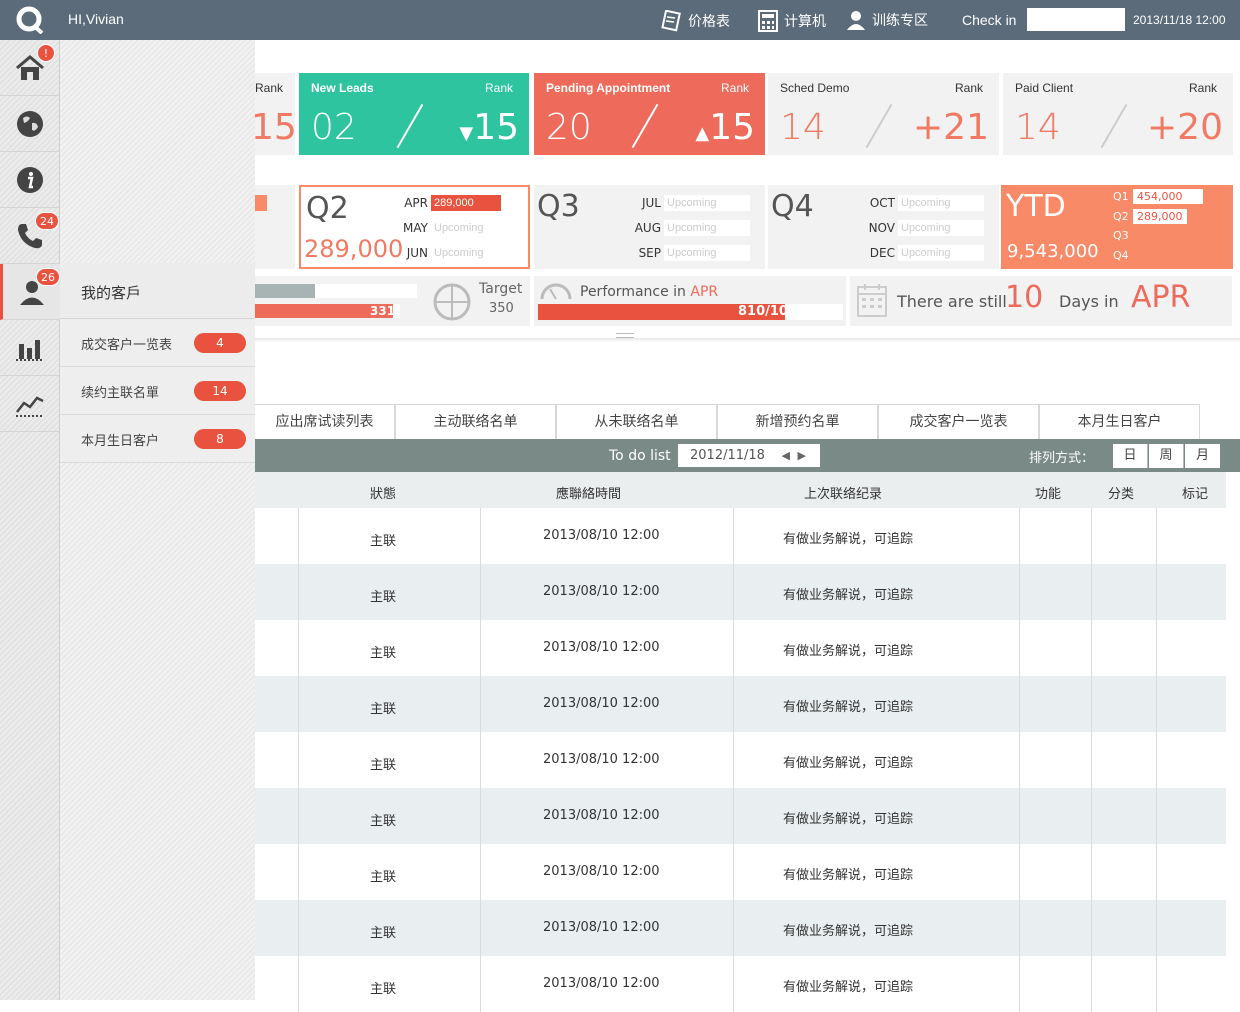 This screenshot has width=1240, height=1012. I want to click on checkin-input, so click(1076, 19).